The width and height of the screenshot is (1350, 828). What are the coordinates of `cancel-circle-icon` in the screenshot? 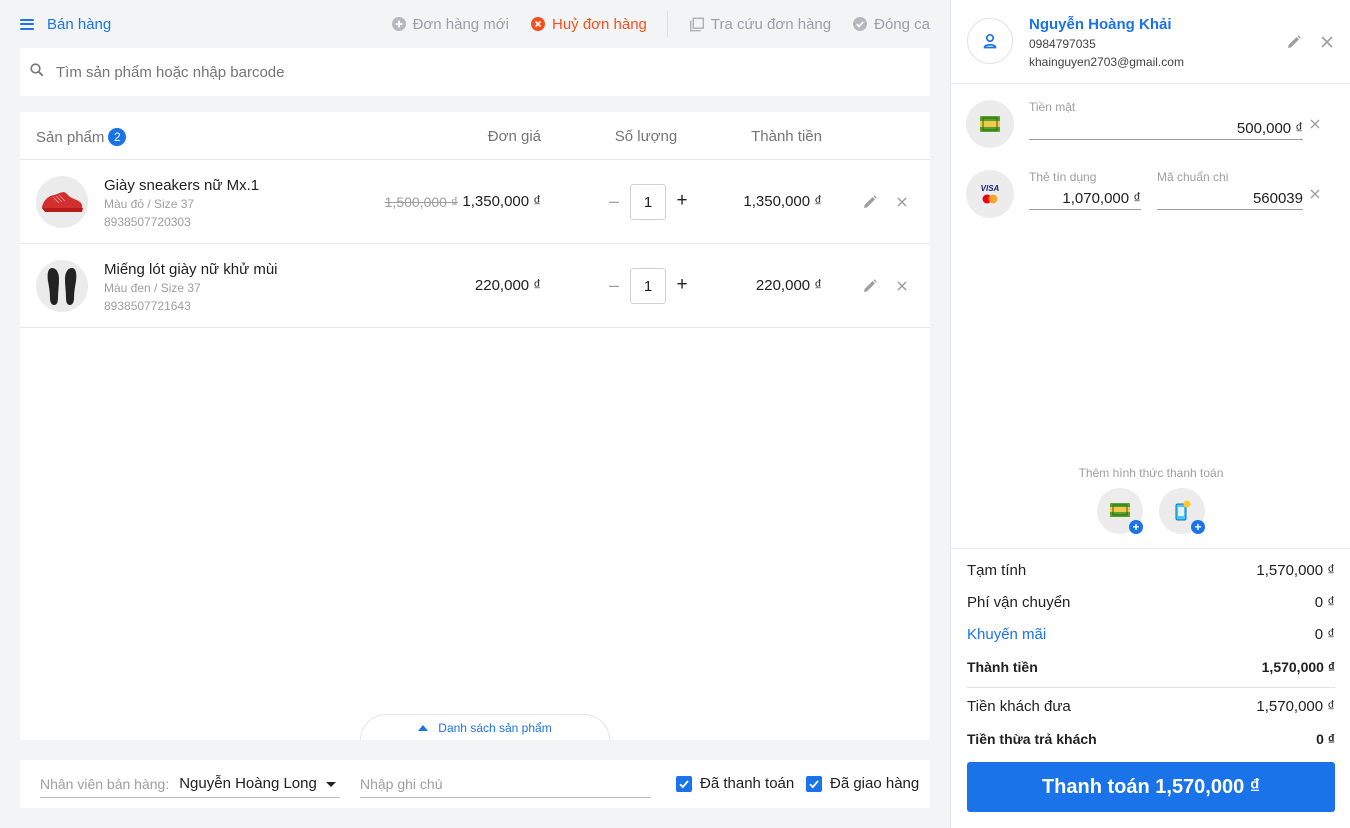 It's located at (537, 24).